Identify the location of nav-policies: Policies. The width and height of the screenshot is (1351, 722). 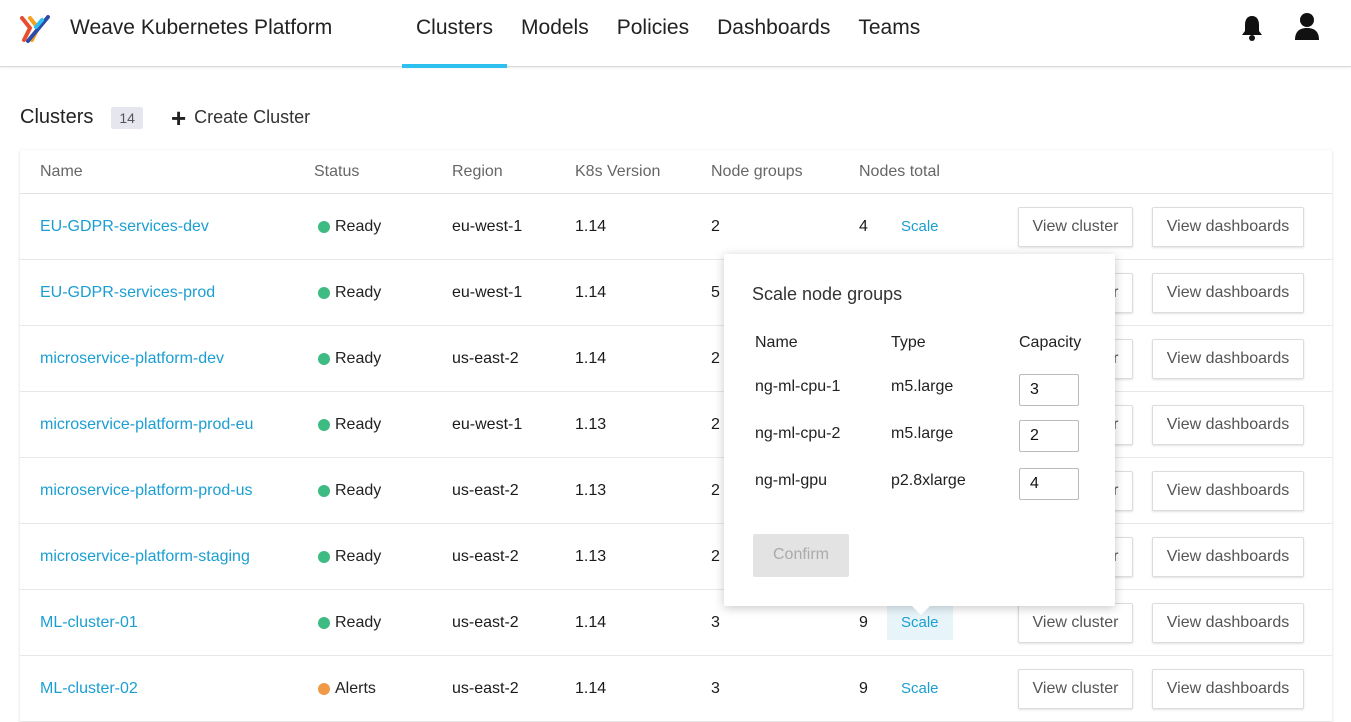
(653, 33).